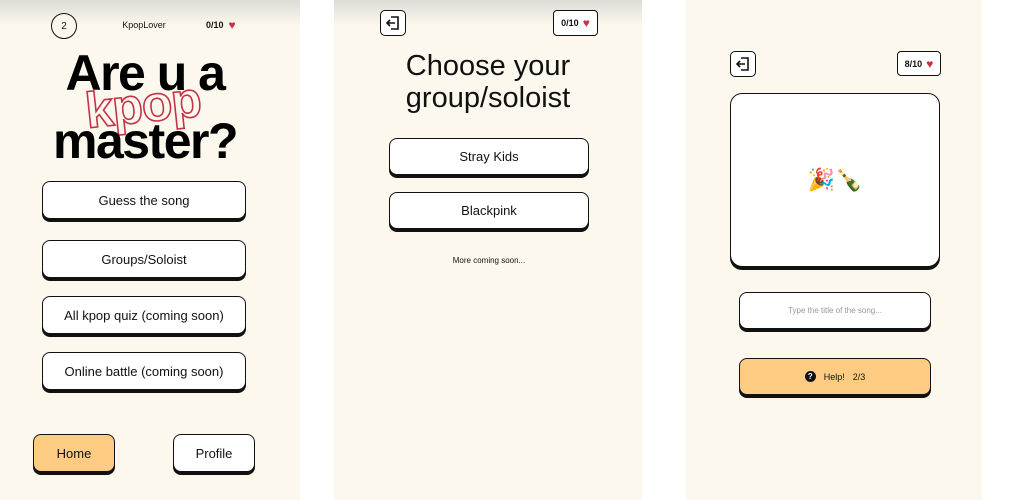  What do you see at coordinates (488, 66) in the screenshot?
I see `page-title-line-1: Choose your` at bounding box center [488, 66].